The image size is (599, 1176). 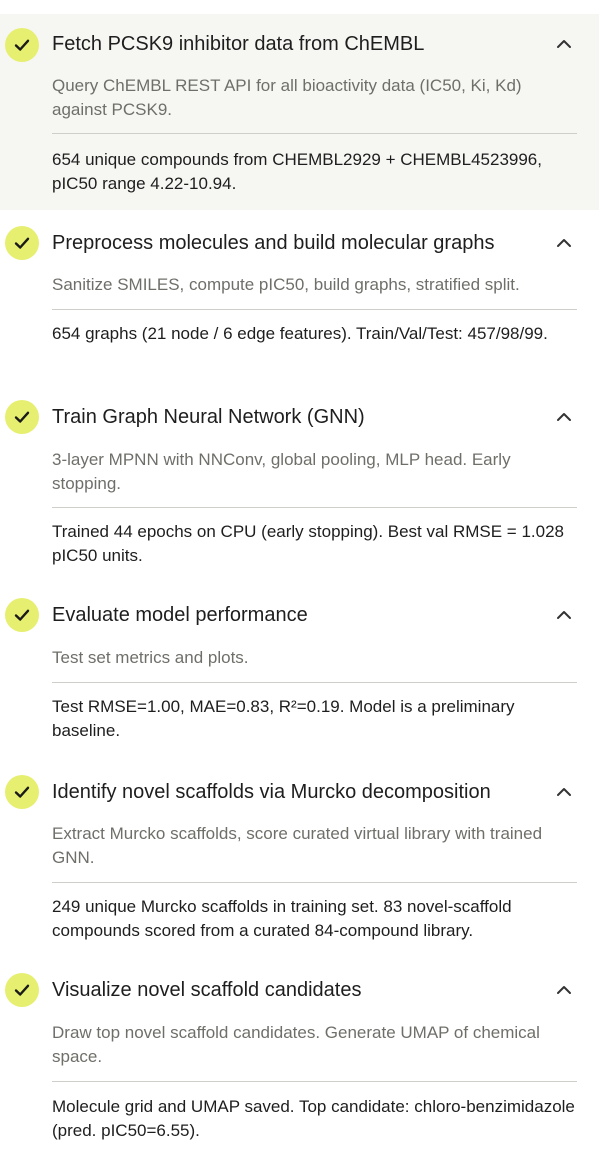 I want to click on step-title: Visualize novel scaffold candidates, so click(x=295, y=990).